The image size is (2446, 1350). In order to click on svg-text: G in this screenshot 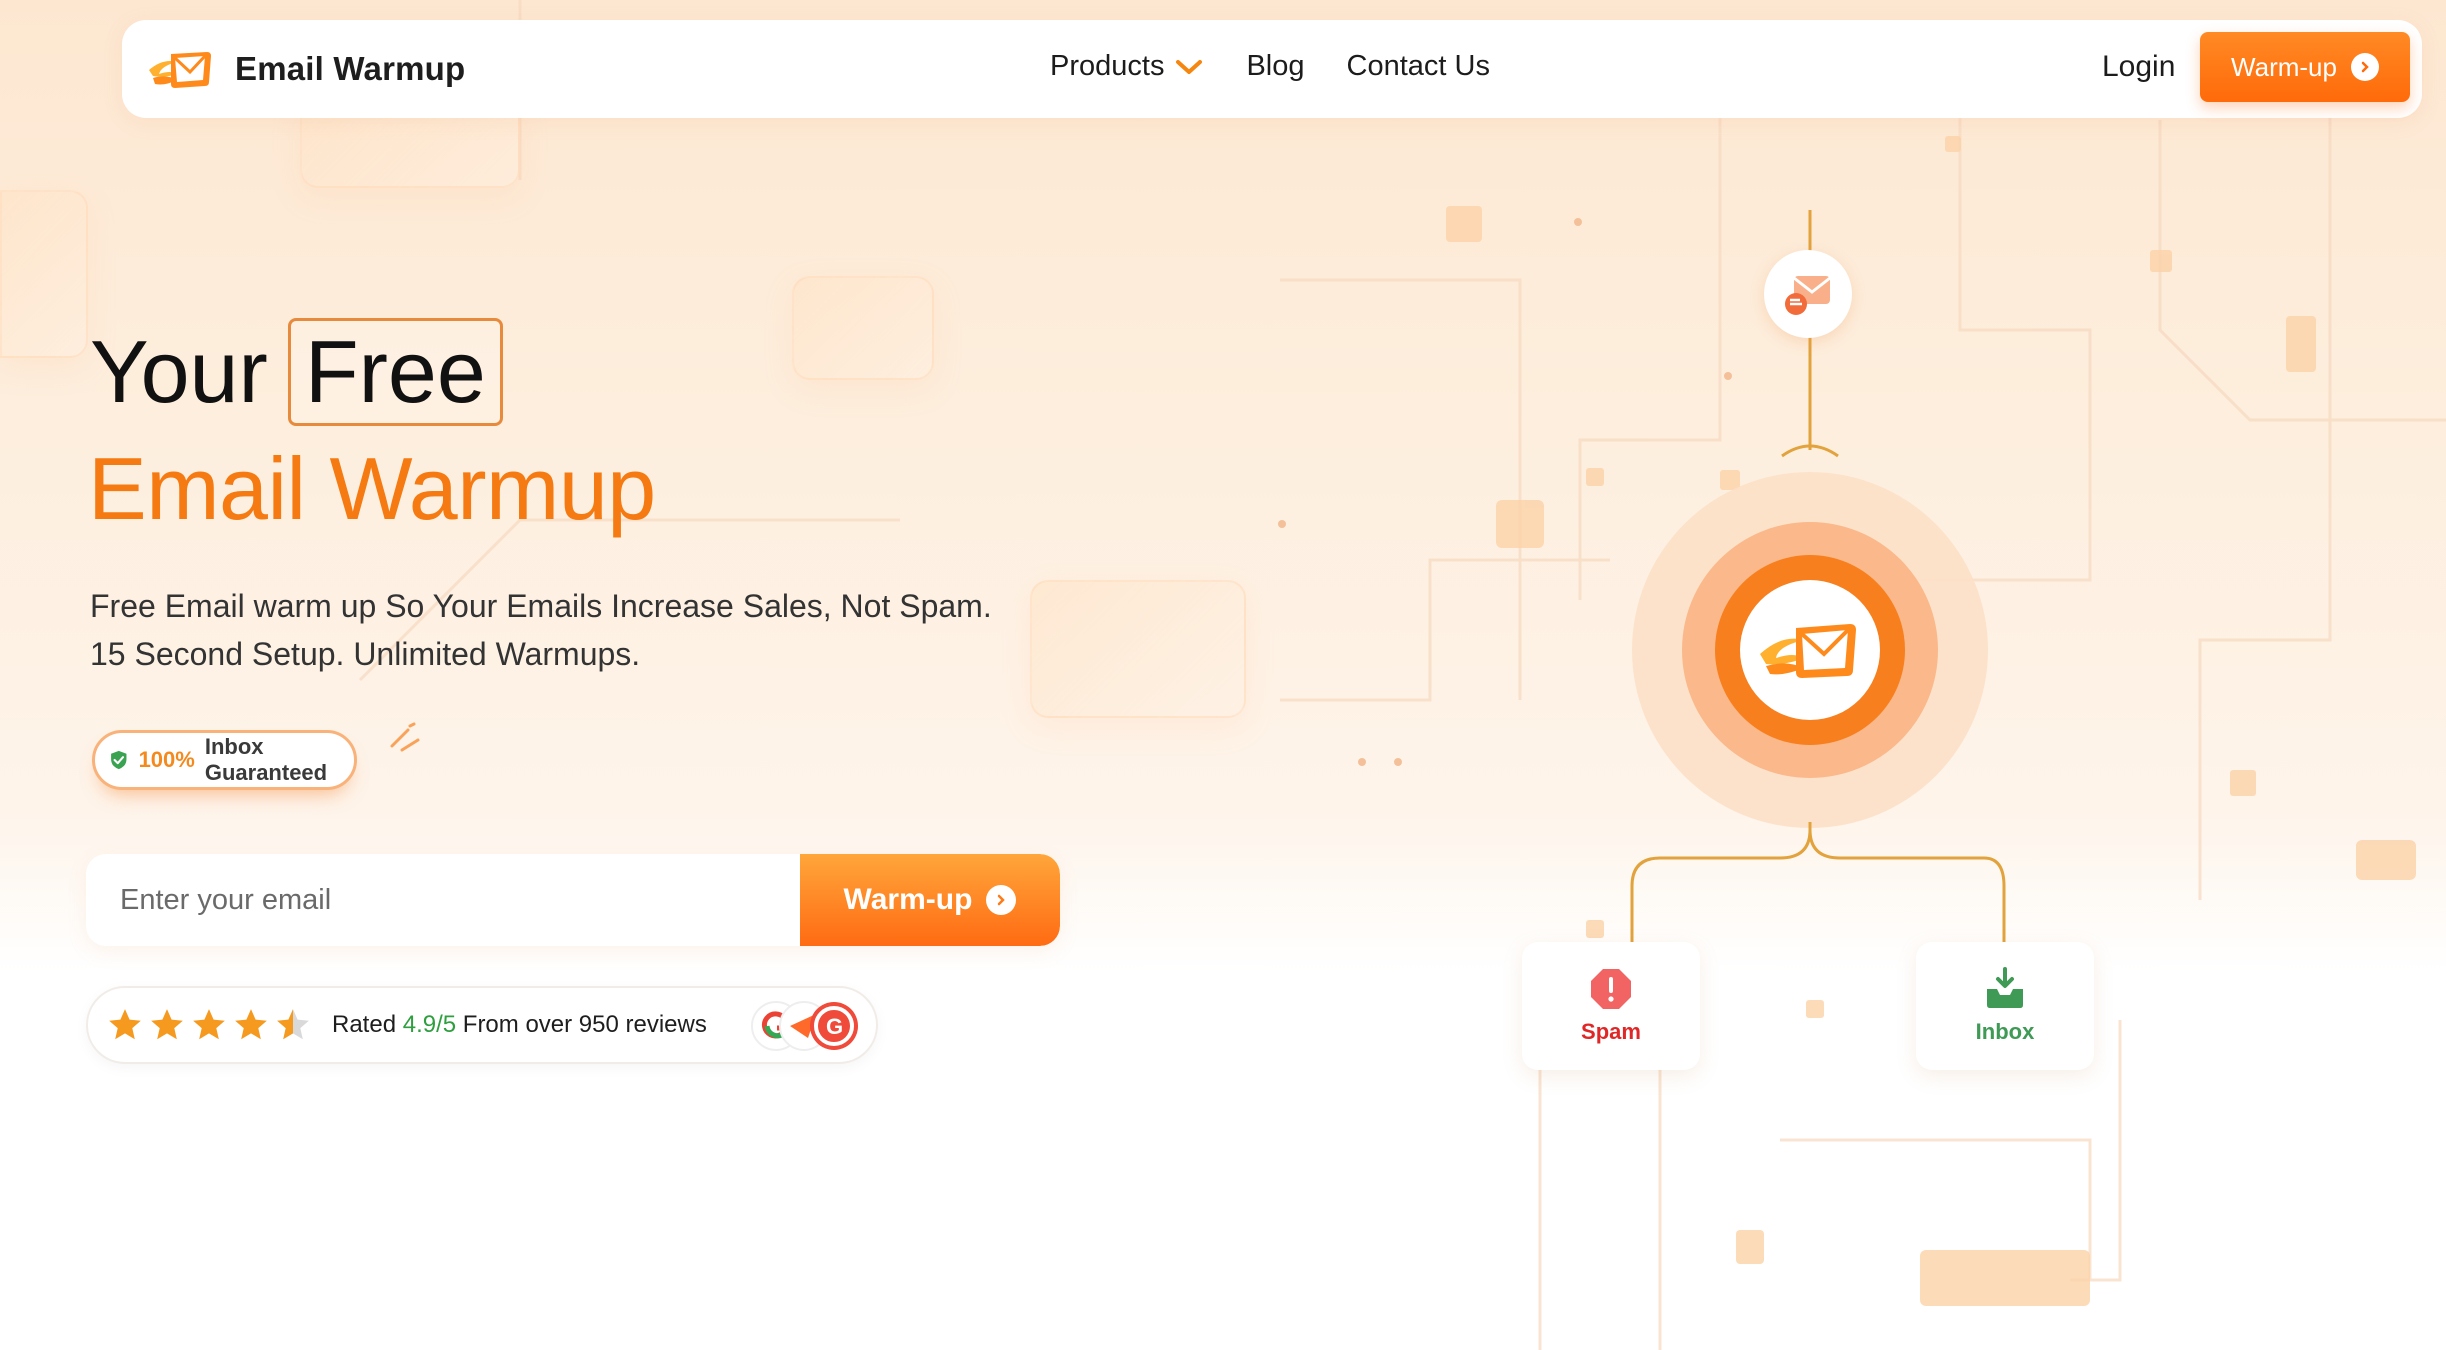, I will do `click(834, 1026)`.